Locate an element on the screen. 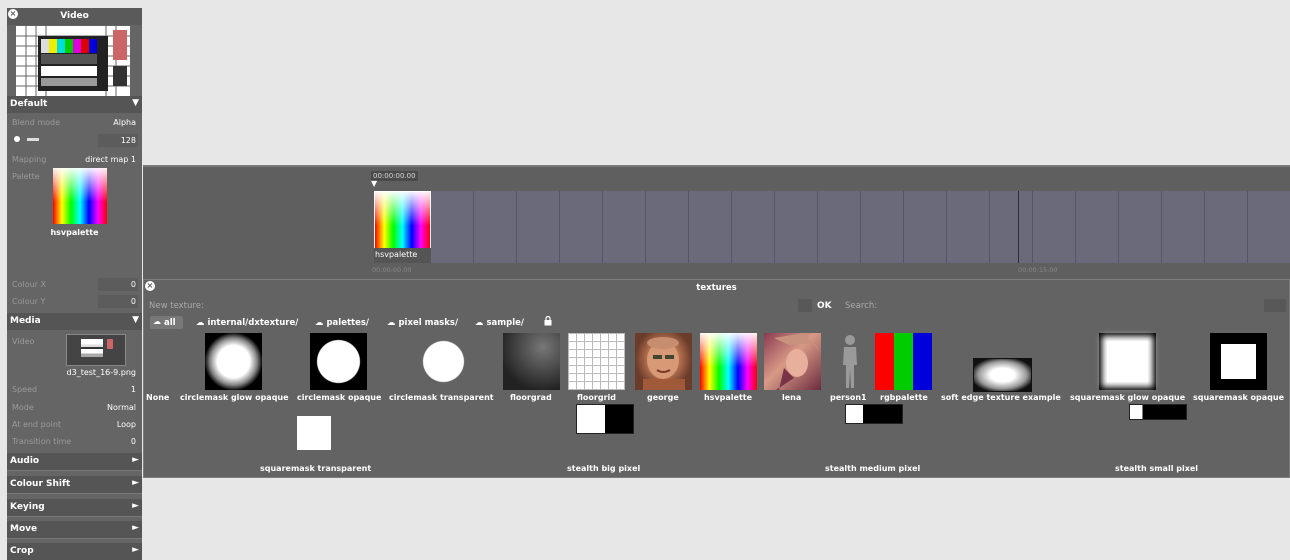 This screenshot has width=1290, height=560. divider is located at coordinates (74, 538).